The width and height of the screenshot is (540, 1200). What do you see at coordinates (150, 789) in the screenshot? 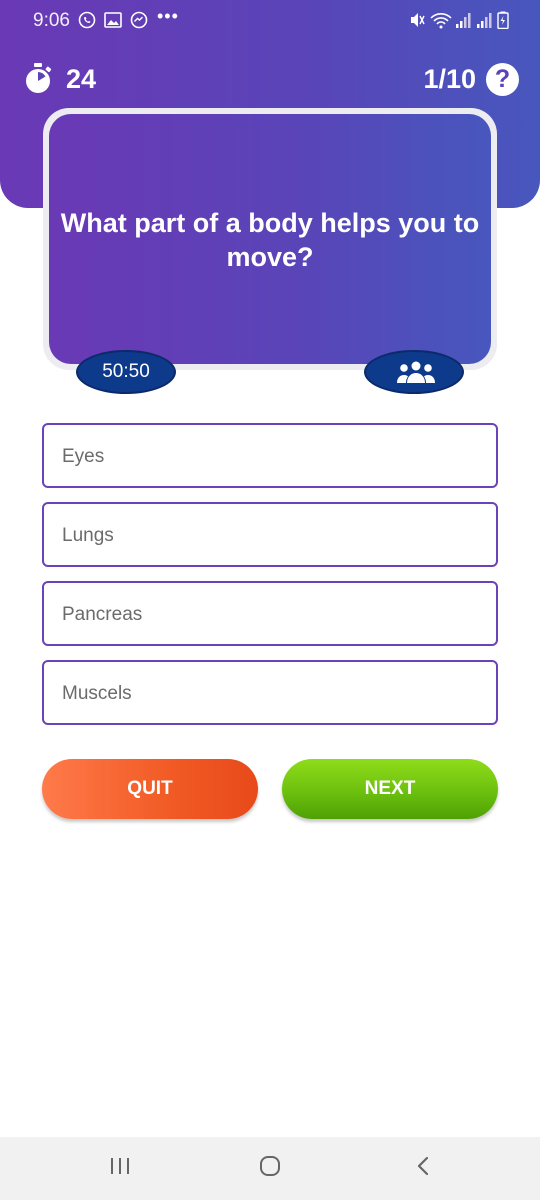
I see `quit-button: QUIT` at bounding box center [150, 789].